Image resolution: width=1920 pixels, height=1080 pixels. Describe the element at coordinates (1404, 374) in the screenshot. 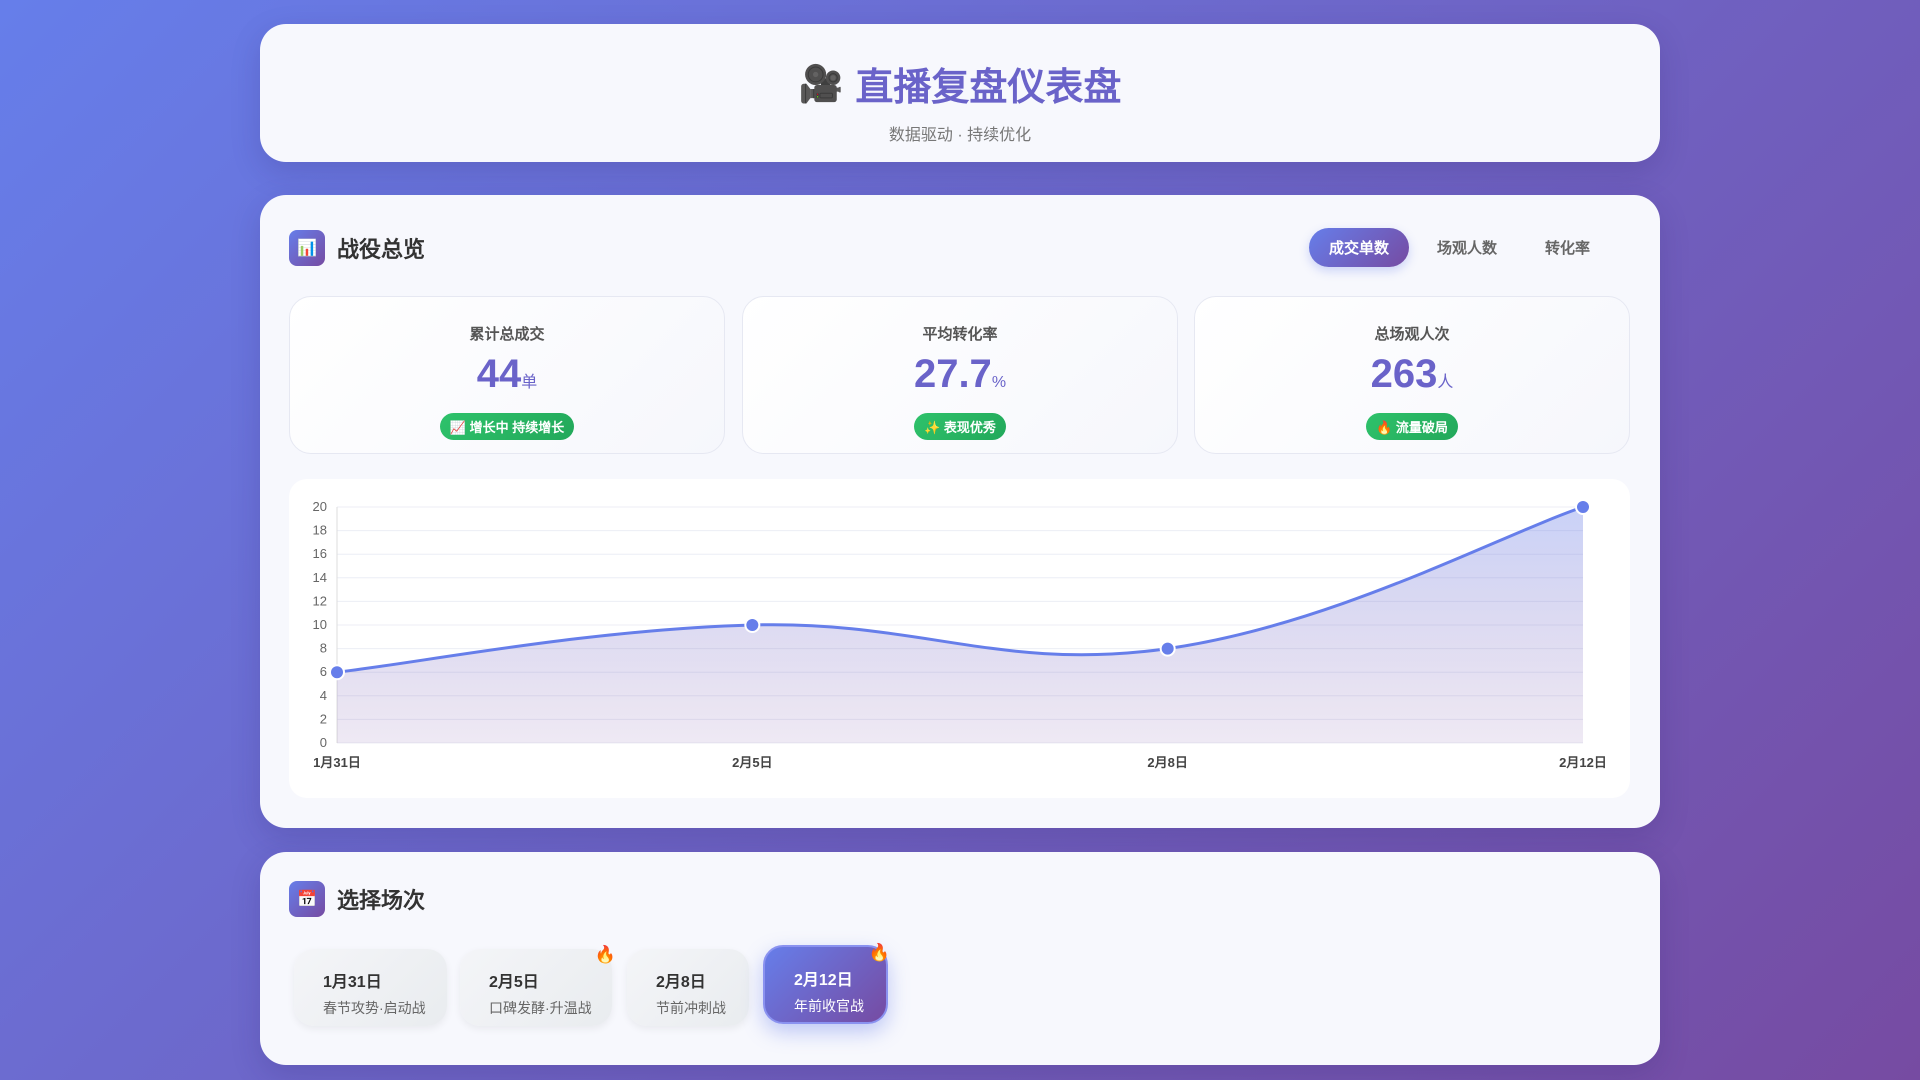

I see `stat-value: 263` at that location.